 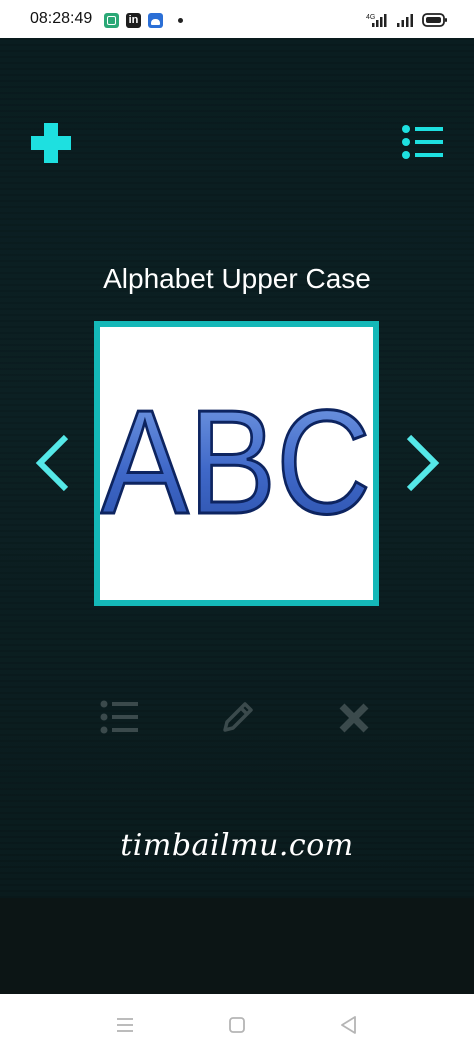 I want to click on network-type-label: 4G, so click(x=370, y=17).